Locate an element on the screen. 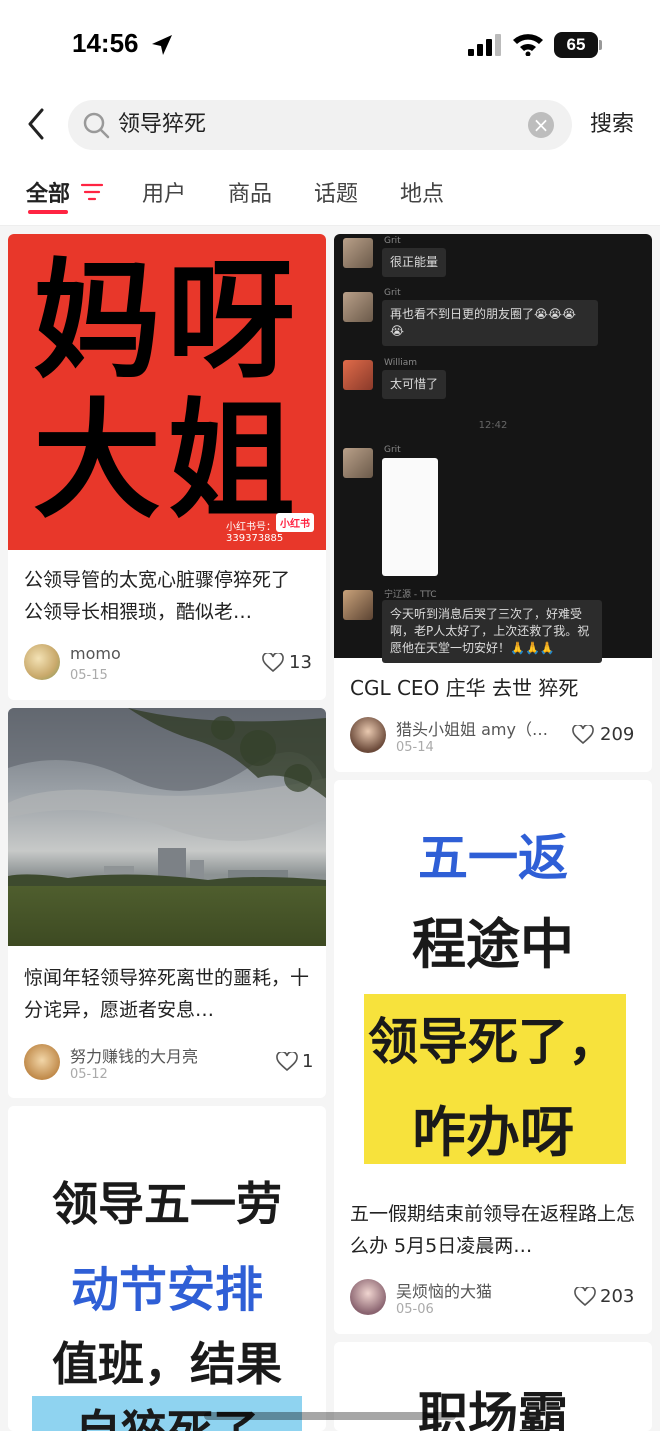 The image size is (660, 1431). chat-message: 很正能量 is located at coordinates (414, 262).